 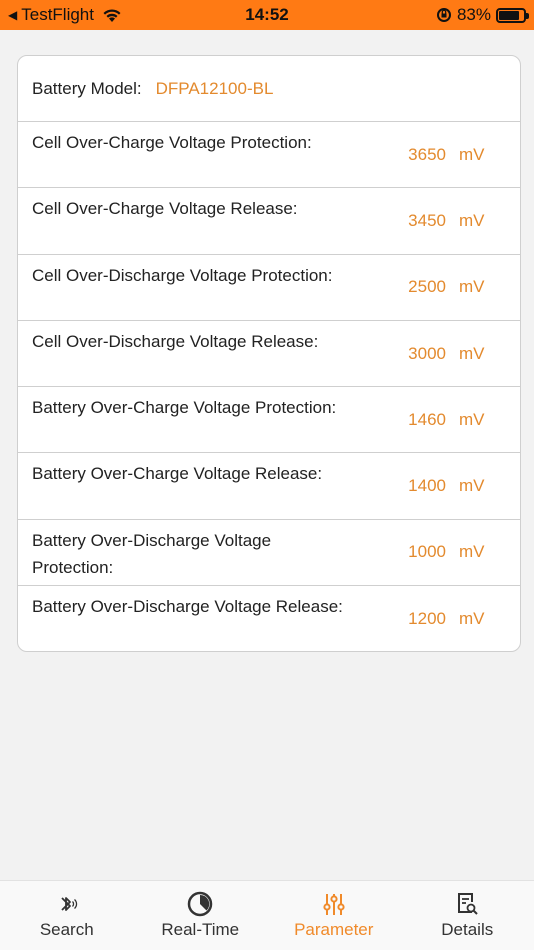 What do you see at coordinates (334, 929) in the screenshot?
I see `tab-parameter-label: Parameter` at bounding box center [334, 929].